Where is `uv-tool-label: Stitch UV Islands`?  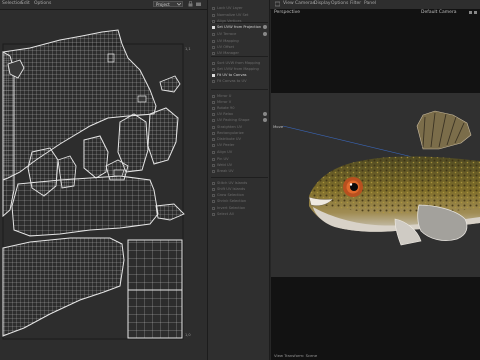
uv-tool-label: Stitch UV Islands is located at coordinates (232, 183).